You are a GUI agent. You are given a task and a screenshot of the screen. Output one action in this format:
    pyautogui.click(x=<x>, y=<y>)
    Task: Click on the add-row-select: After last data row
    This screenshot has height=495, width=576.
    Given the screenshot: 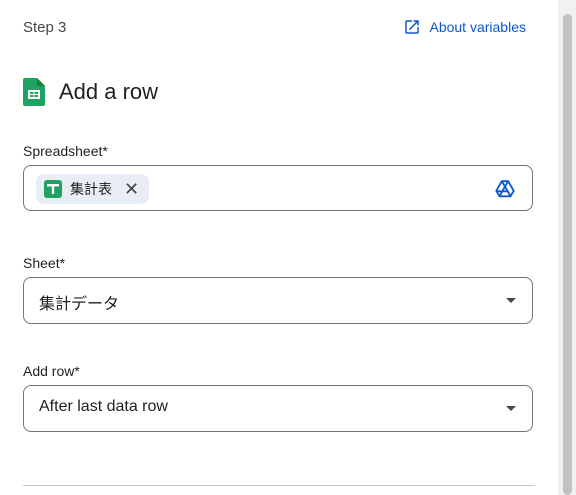 What is the action you would take?
    pyautogui.click(x=278, y=408)
    